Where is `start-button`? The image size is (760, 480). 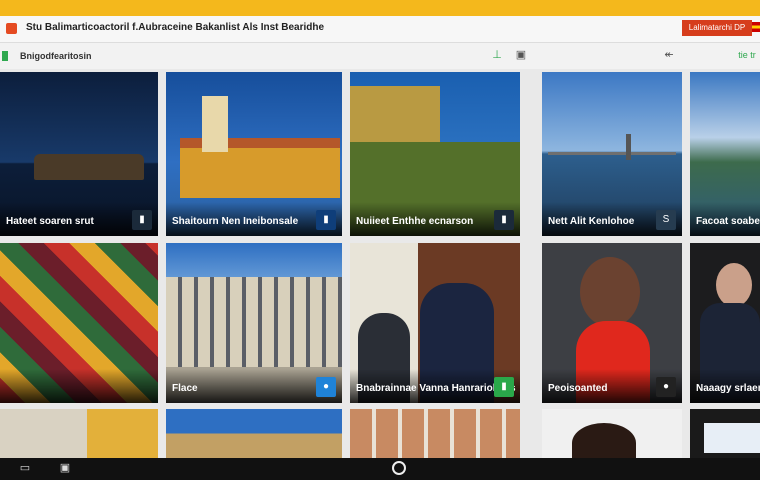 start-button is located at coordinates (399, 468).